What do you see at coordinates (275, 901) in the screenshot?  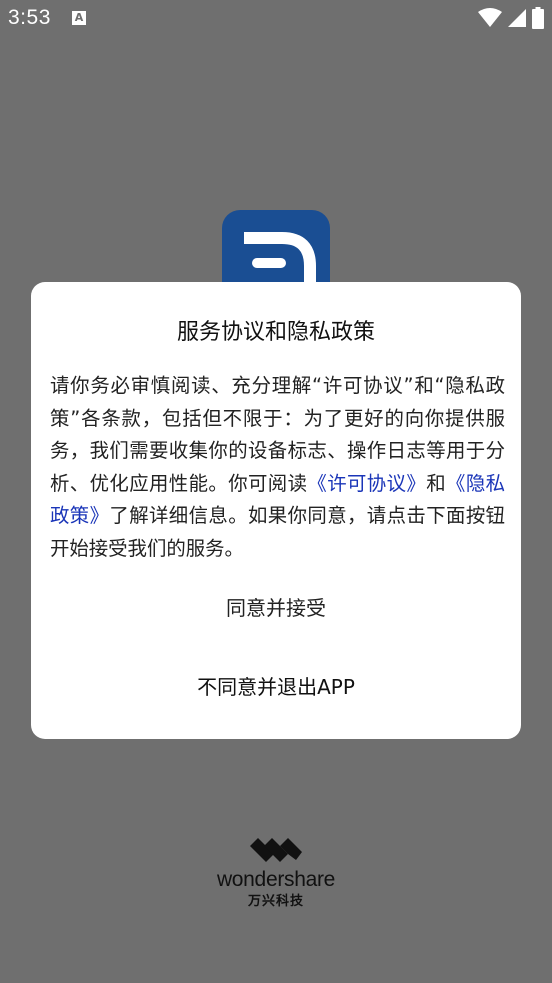 I see `brand-chinese-name: 万兴科技` at bounding box center [275, 901].